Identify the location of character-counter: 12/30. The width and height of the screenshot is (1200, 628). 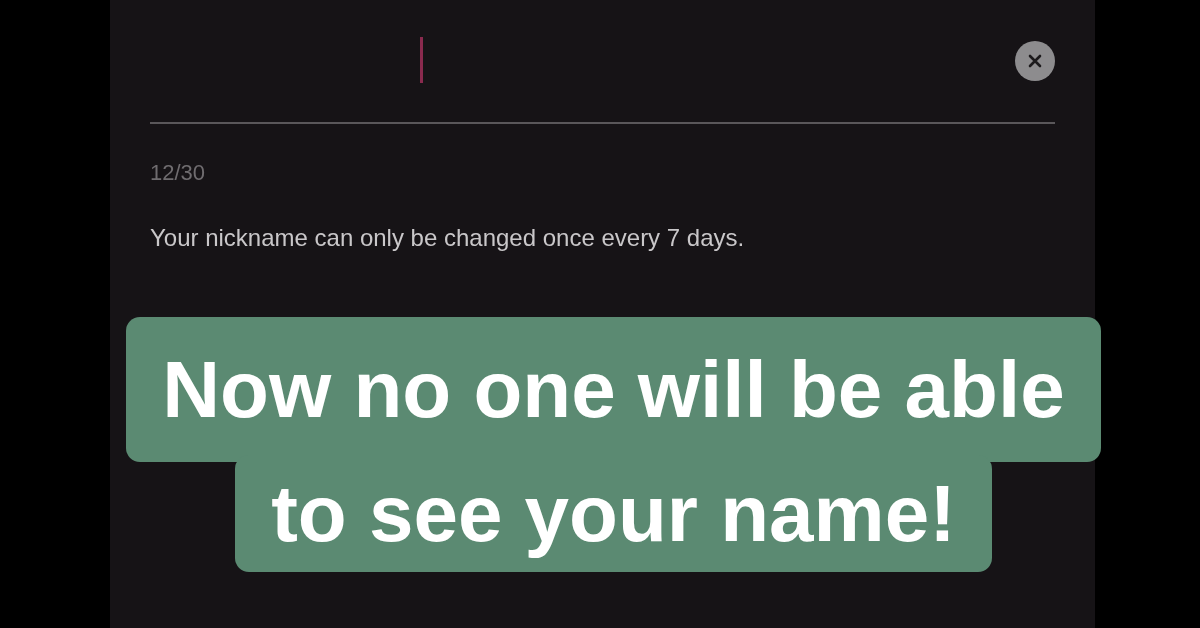
(178, 173).